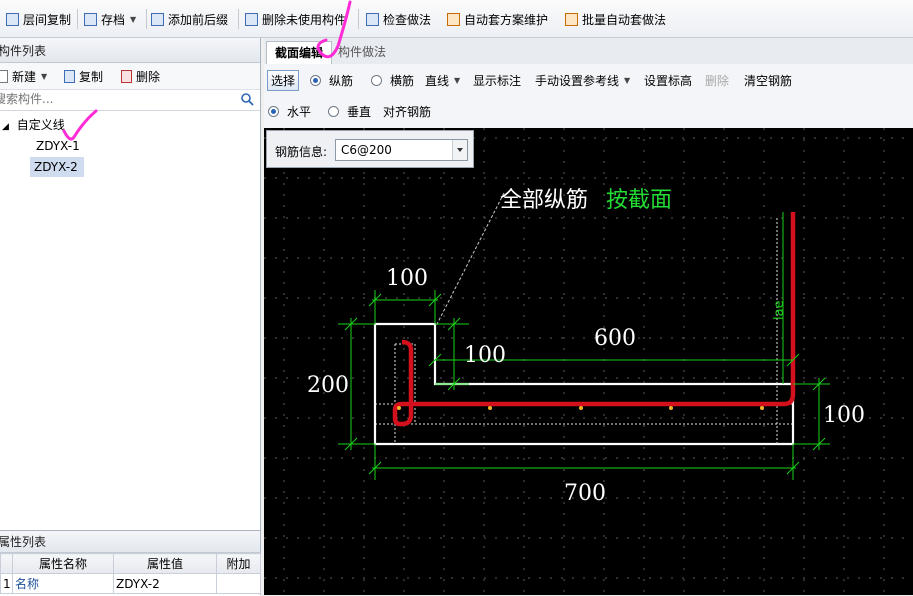 The width and height of the screenshot is (913, 596). What do you see at coordinates (4, 76) in the screenshot?
I see `new-file-icon` at bounding box center [4, 76].